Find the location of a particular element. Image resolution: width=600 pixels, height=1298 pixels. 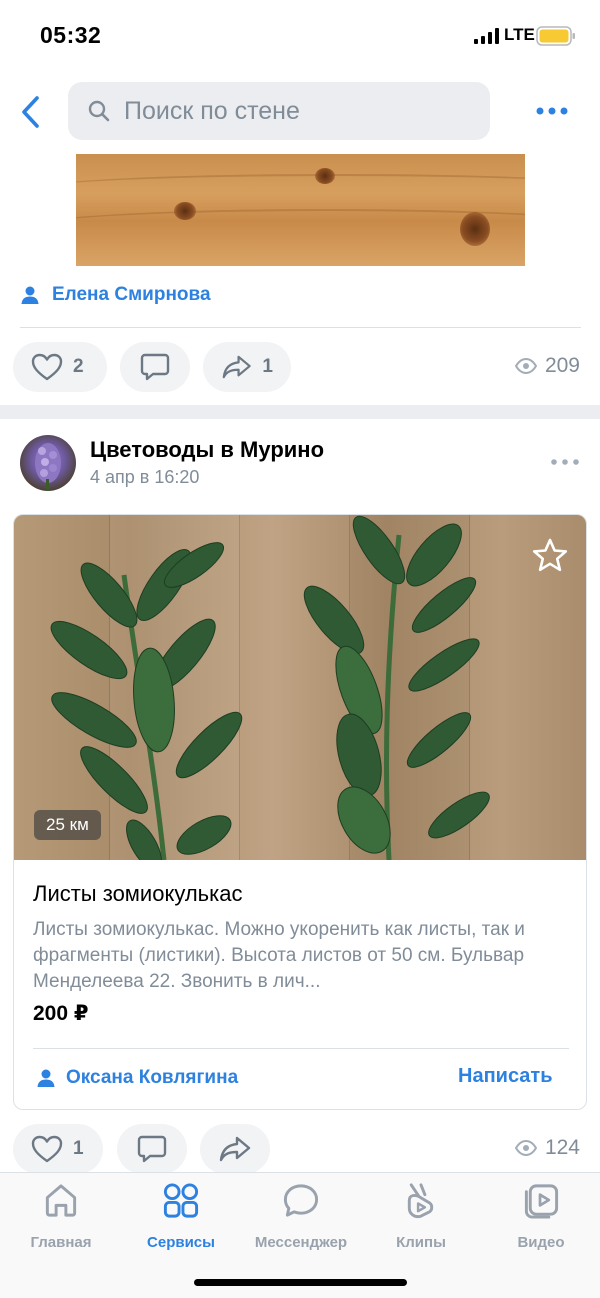

back-arrow-icon is located at coordinates (30, 112).